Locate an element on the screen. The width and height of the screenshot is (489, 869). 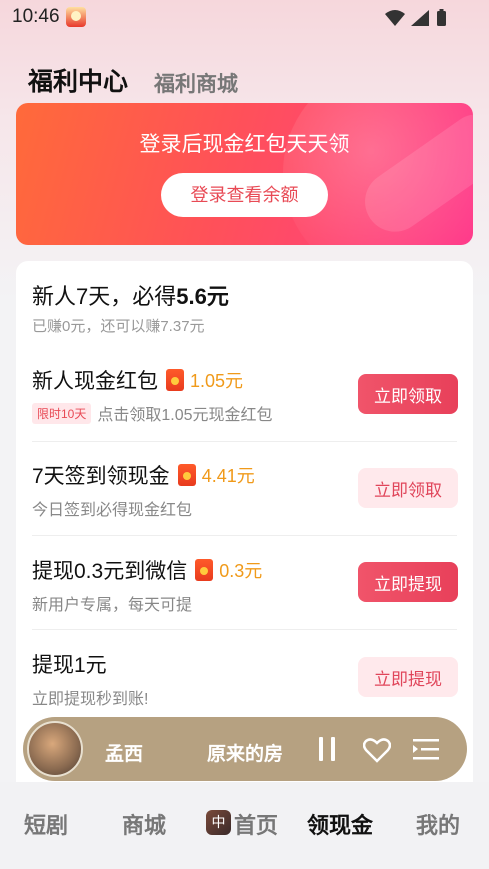
nav-short-drama: 短剧 is located at coordinates (46, 824).